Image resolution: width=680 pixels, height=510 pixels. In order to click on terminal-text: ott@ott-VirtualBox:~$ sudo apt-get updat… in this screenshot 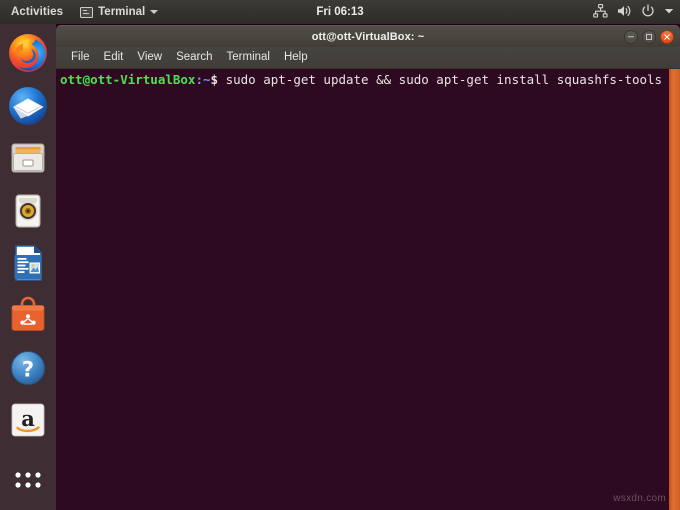, I will do `click(366, 80)`.